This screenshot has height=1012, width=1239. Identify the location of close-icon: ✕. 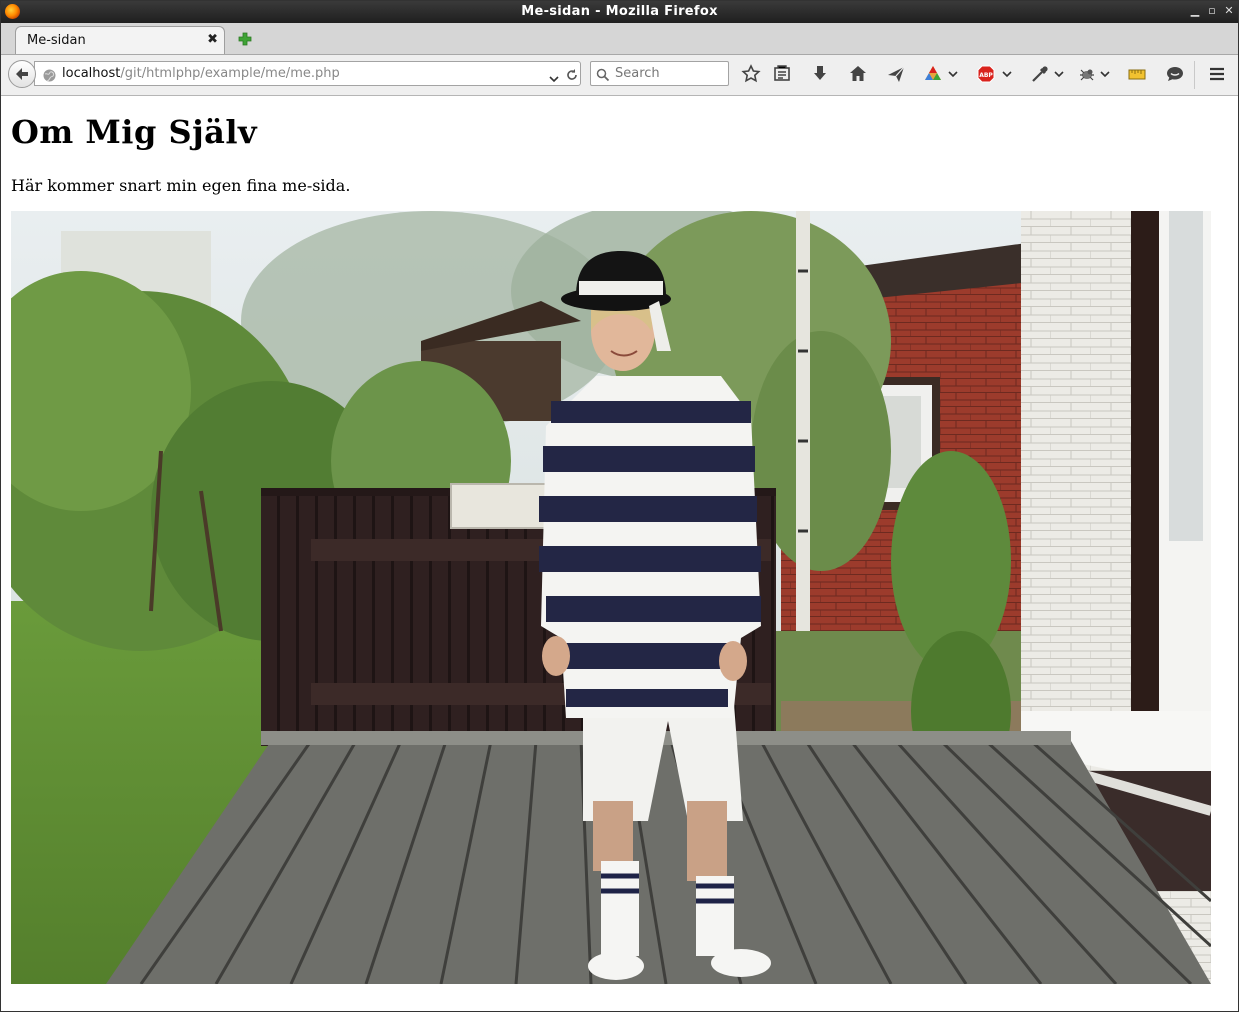
(1229, 11).